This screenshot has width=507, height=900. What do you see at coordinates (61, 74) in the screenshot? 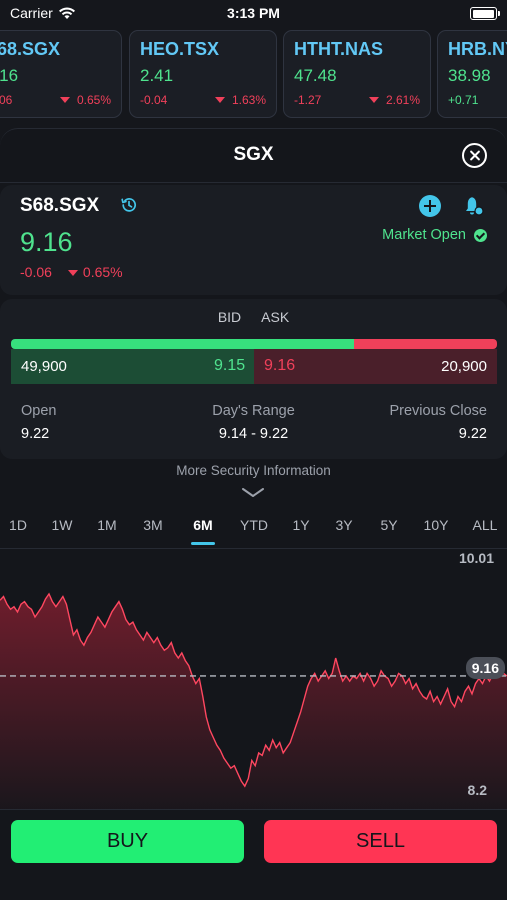
I see `ticker-card: S68.SGX 9.16 -0.06 0.65%` at bounding box center [61, 74].